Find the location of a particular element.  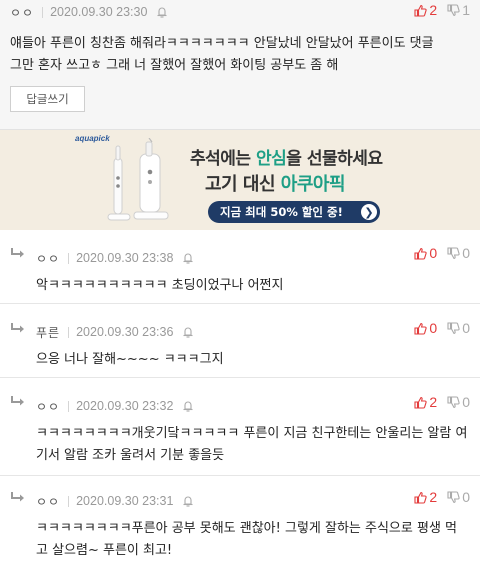

ad-brand-name: 아쿠아픽 is located at coordinates (313, 184).